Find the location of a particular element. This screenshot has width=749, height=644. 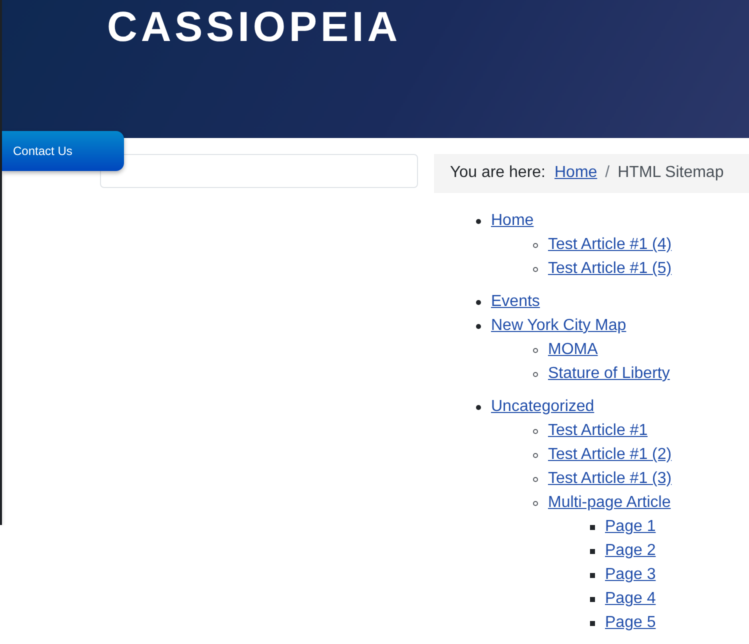

sitemap-link: New York City Map is located at coordinates (558, 326).